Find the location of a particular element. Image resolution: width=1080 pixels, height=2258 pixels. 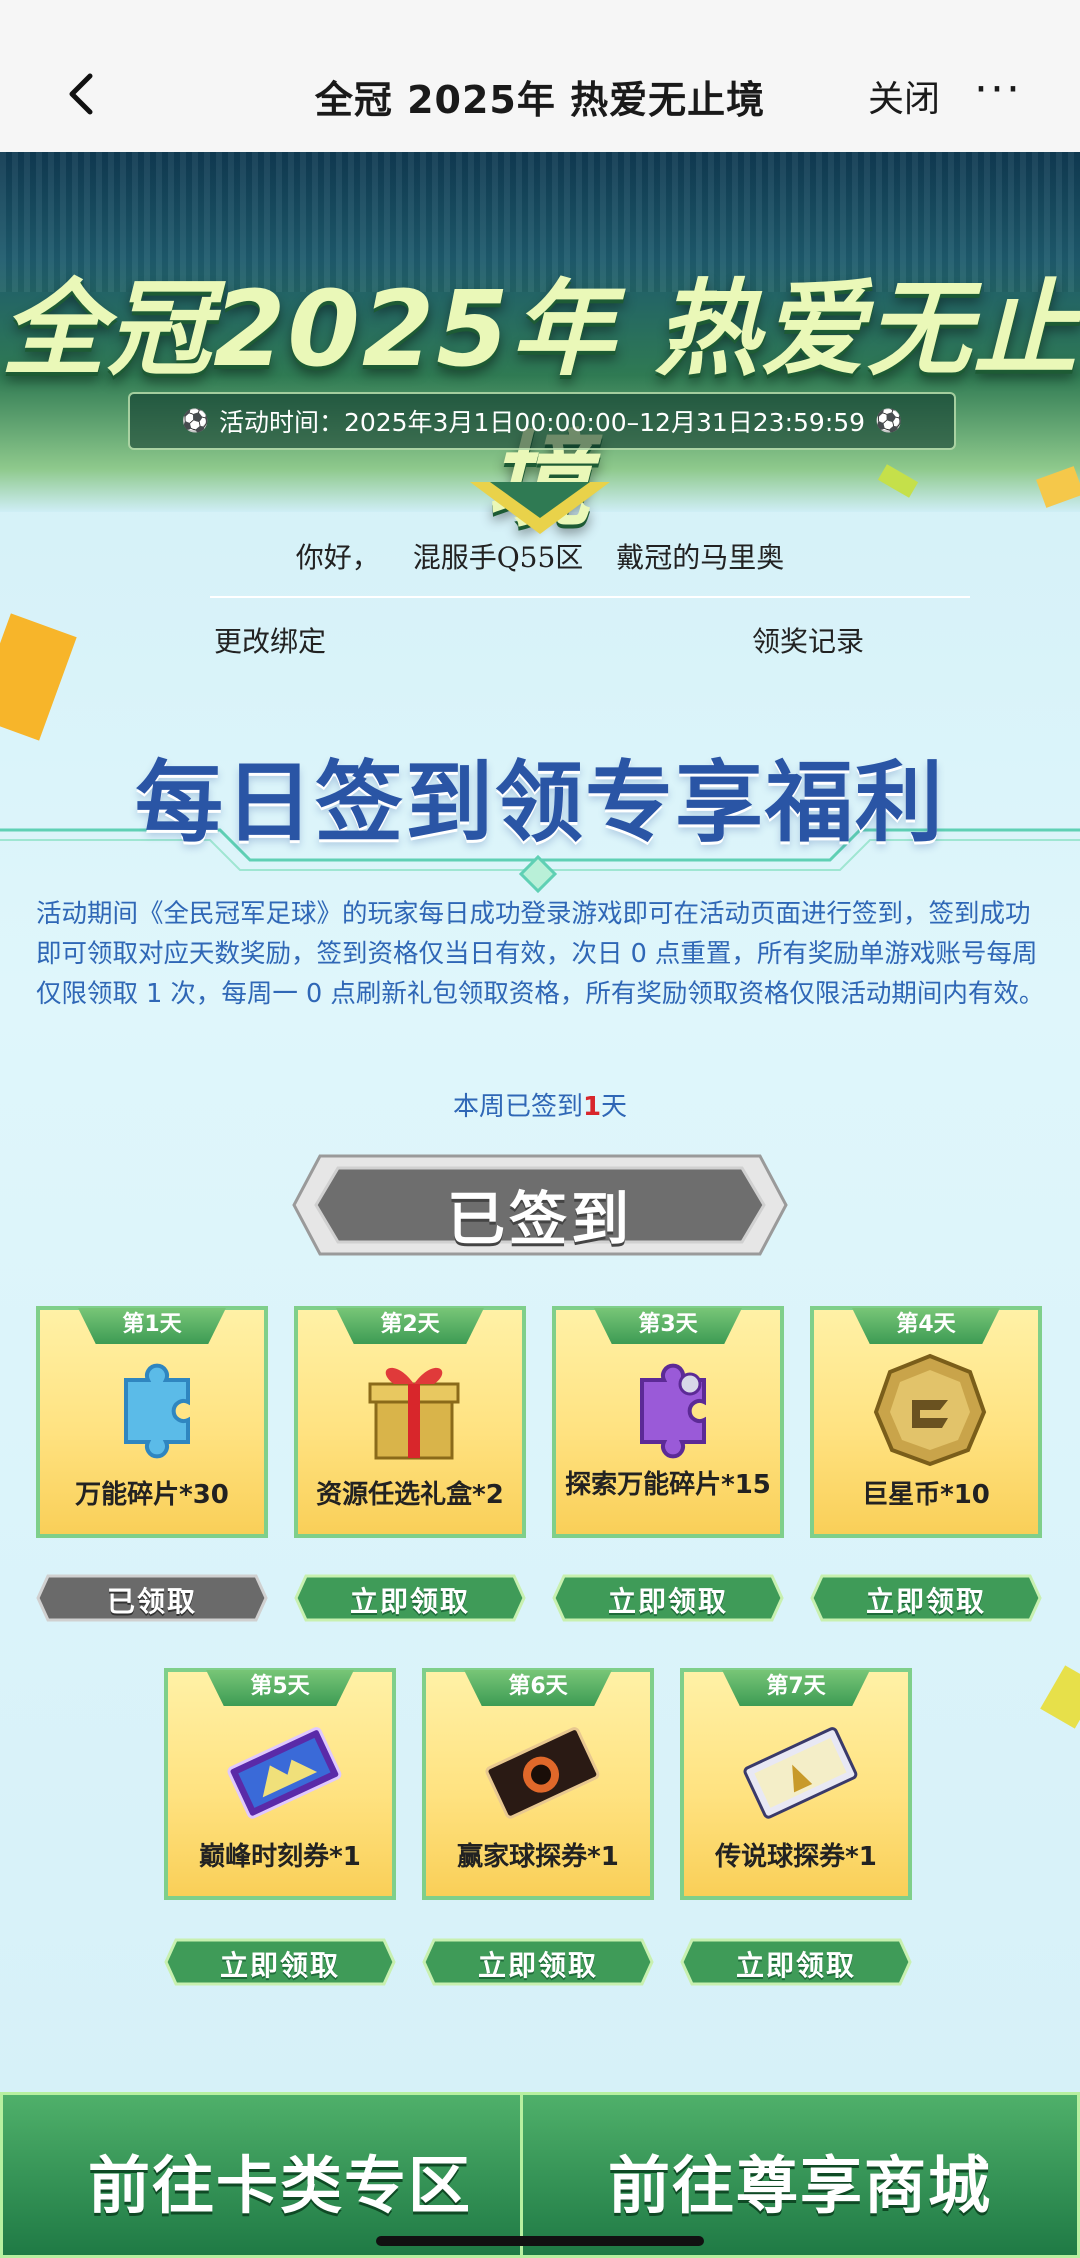

card-zone-label: 前往卡类专区 is located at coordinates (279, 2185).